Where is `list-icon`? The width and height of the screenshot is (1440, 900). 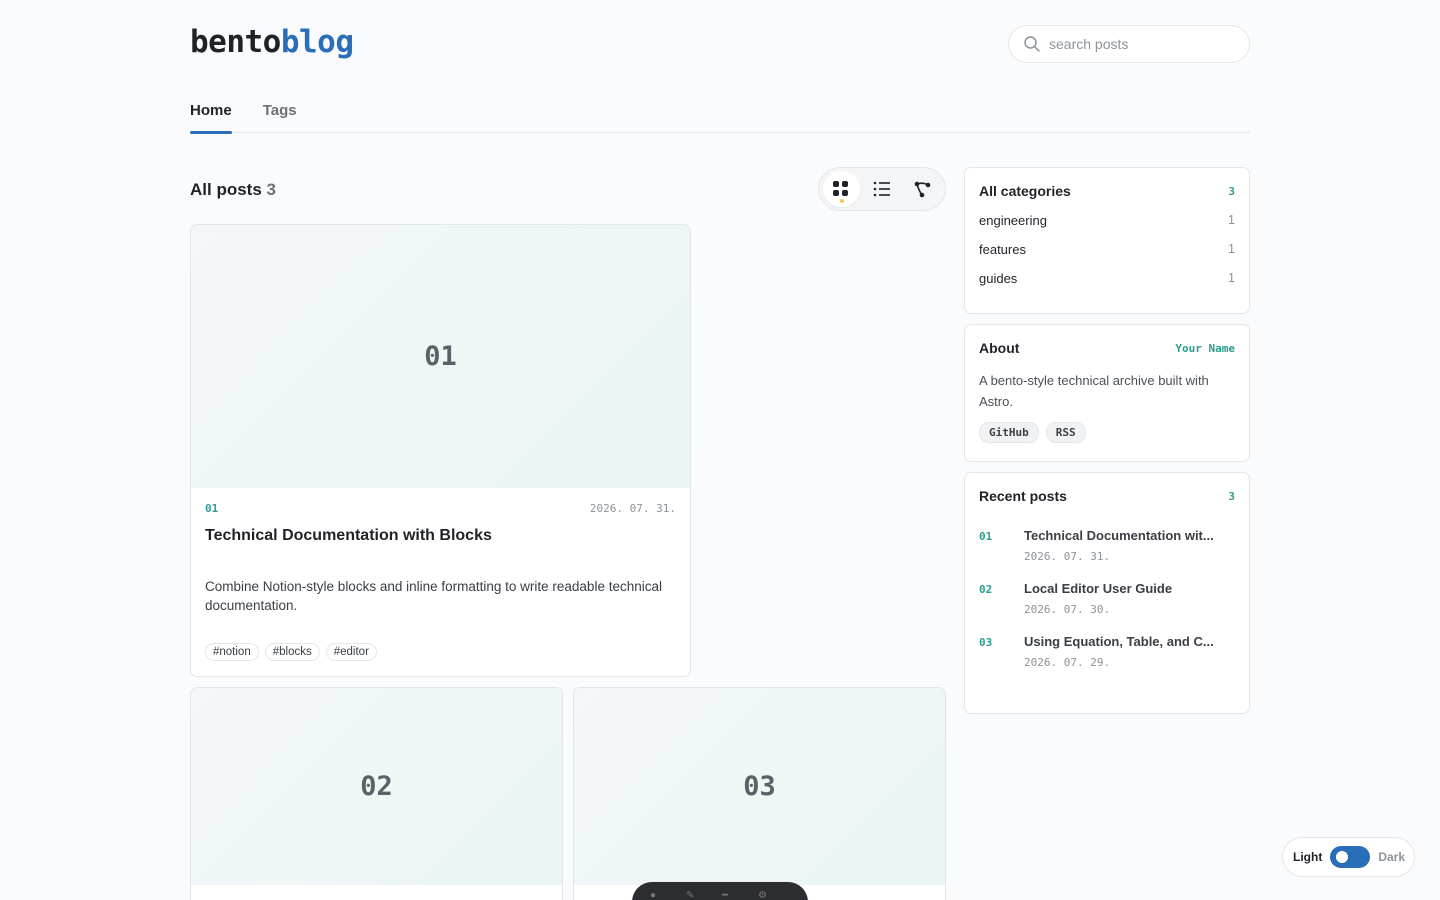
list-icon is located at coordinates (881, 189).